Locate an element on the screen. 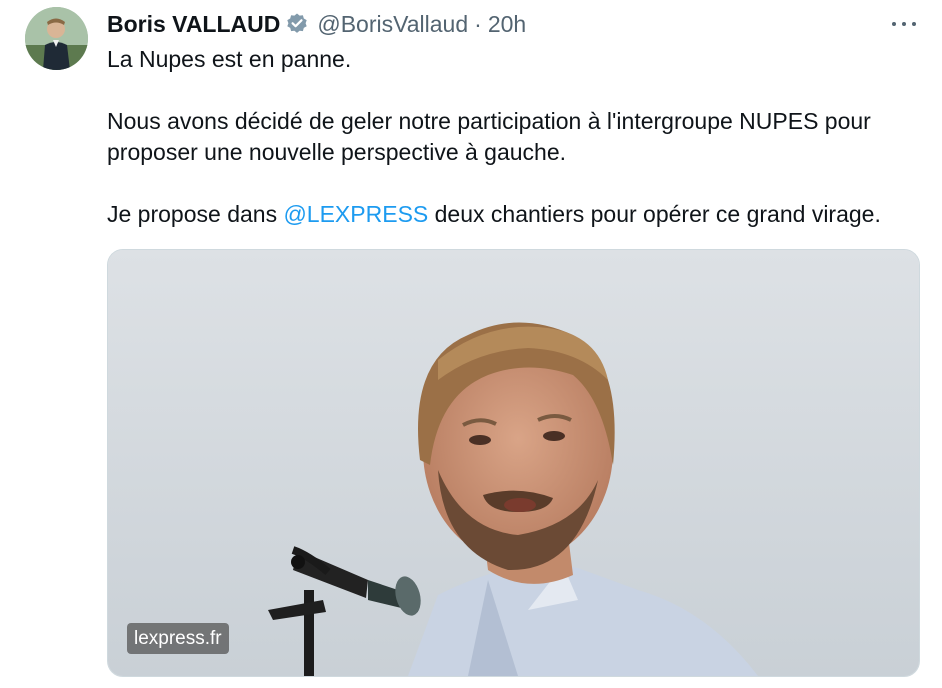 The width and height of the screenshot is (942, 688). more-options-icon is located at coordinates (904, 24).